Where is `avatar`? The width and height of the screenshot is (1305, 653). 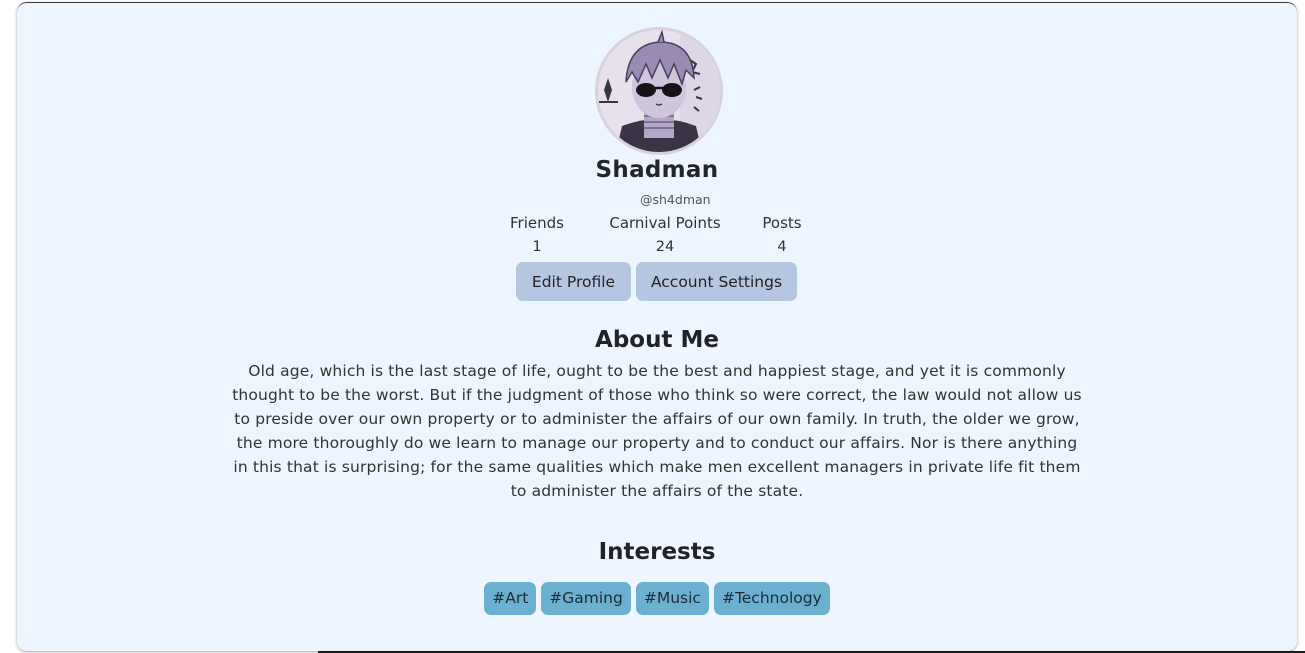 avatar is located at coordinates (659, 91).